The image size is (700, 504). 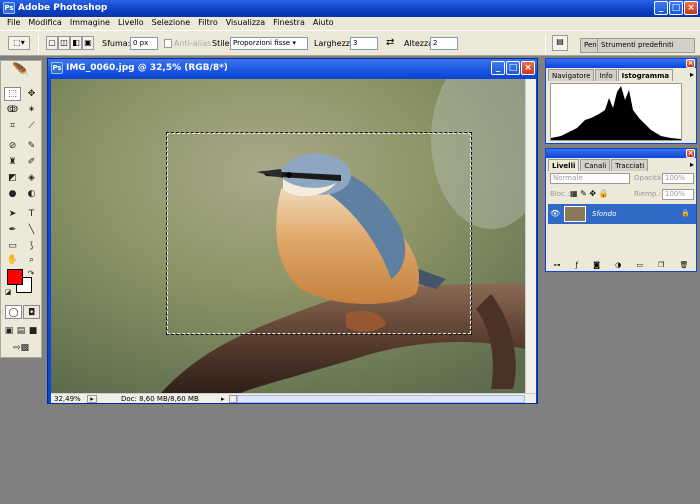 I want to click on lasso-tool-icon: ↂ, so click(x=12, y=110).